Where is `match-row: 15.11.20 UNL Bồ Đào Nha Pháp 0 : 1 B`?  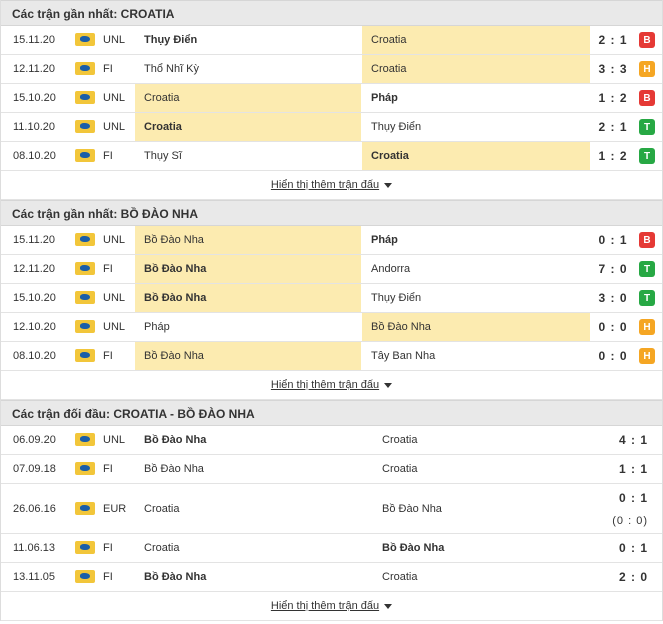 match-row: 15.11.20 UNL Bồ Đào Nha Pháp 0 : 1 B is located at coordinates (331, 240).